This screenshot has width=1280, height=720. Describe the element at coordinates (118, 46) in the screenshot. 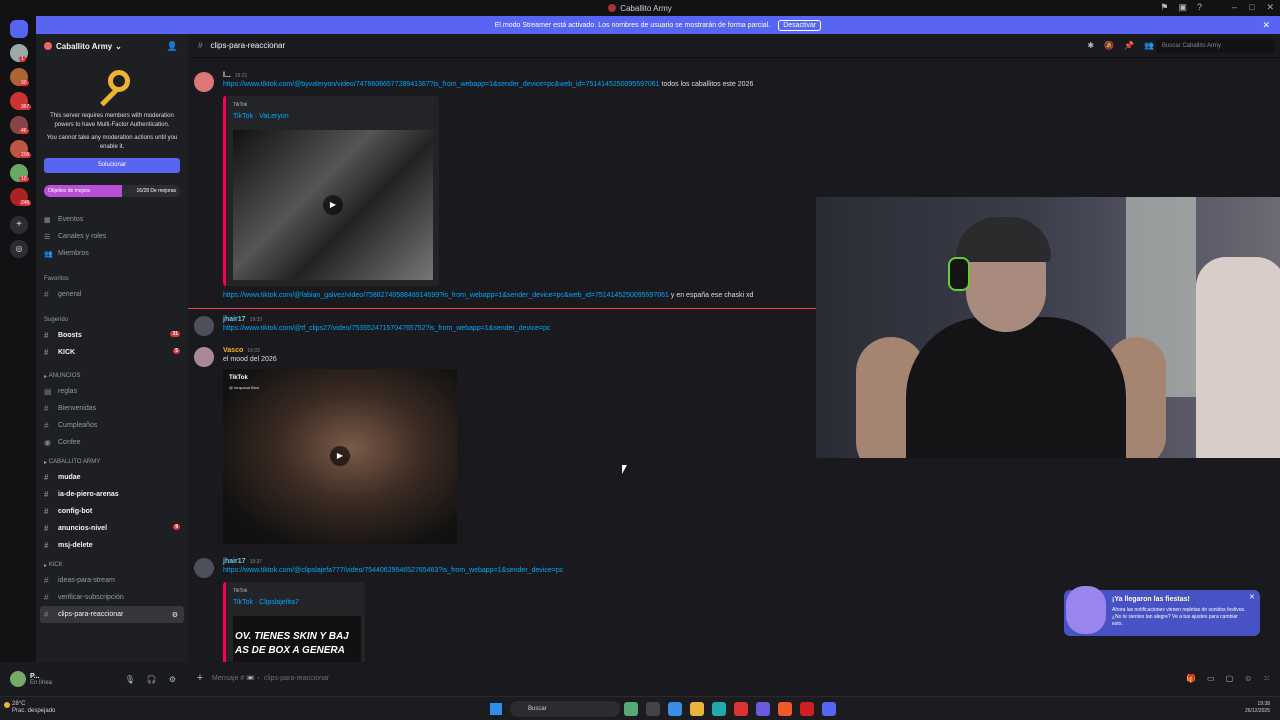

I see `chevron-down-icon: ⌄` at that location.